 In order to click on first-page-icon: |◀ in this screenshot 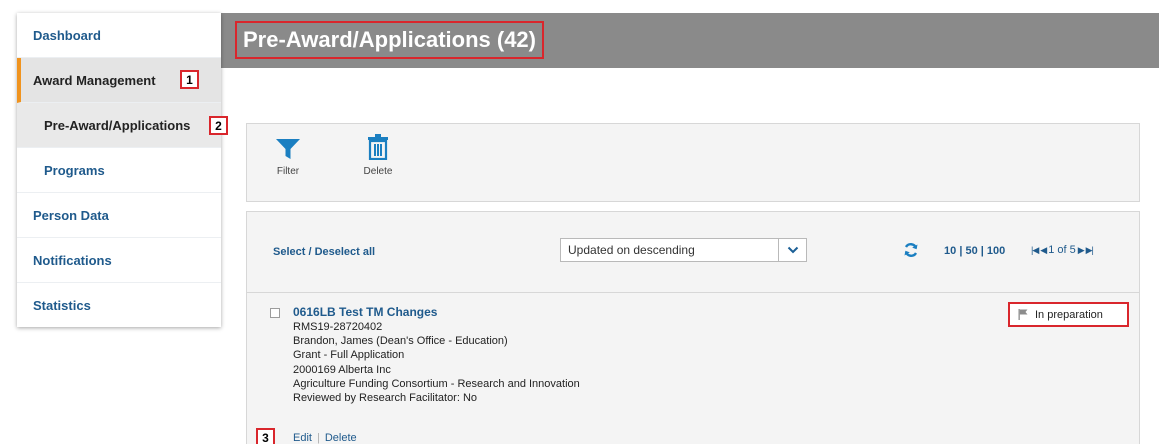, I will do `click(1035, 250)`.